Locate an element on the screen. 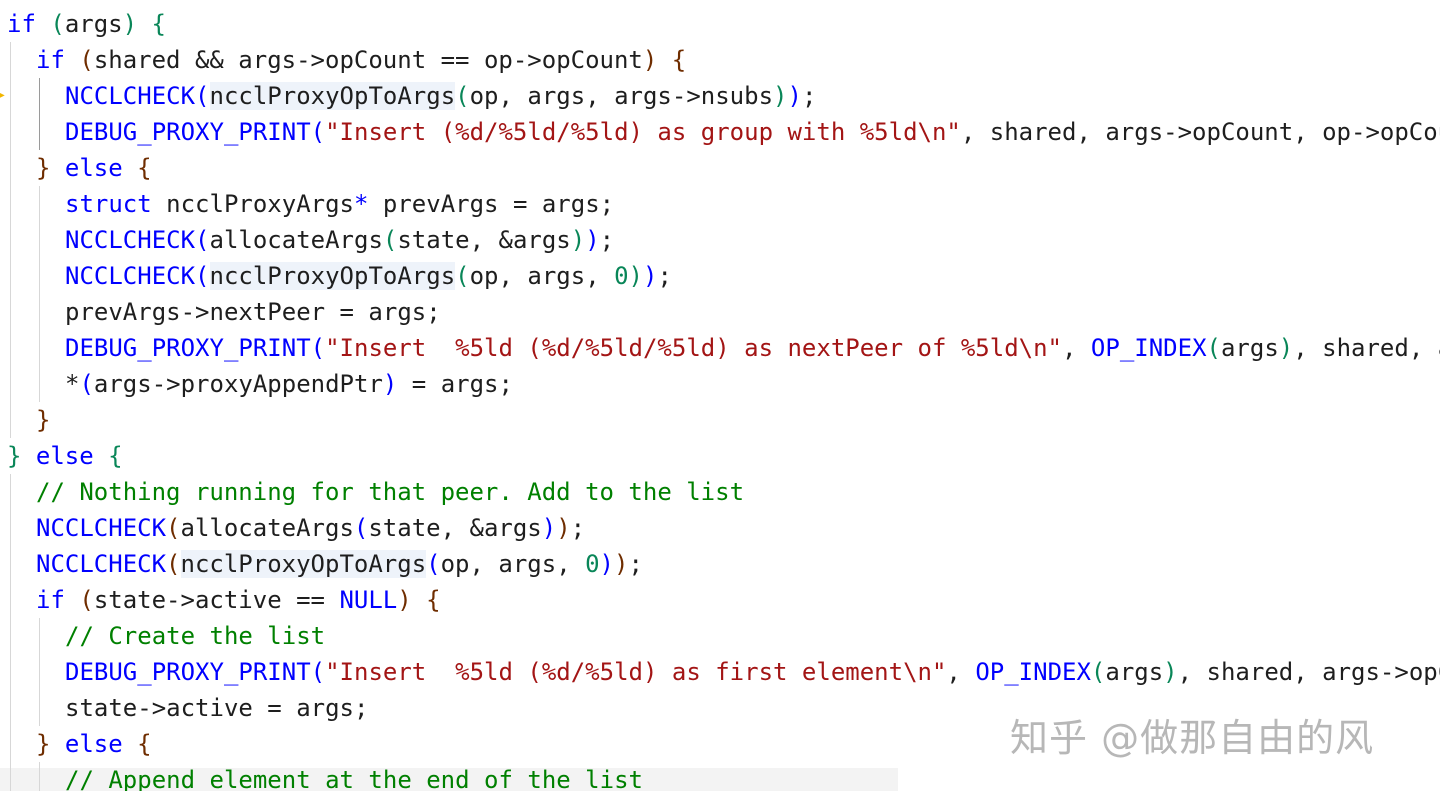 This screenshot has height=791, width=1440. code-token: * is located at coordinates (361, 204).